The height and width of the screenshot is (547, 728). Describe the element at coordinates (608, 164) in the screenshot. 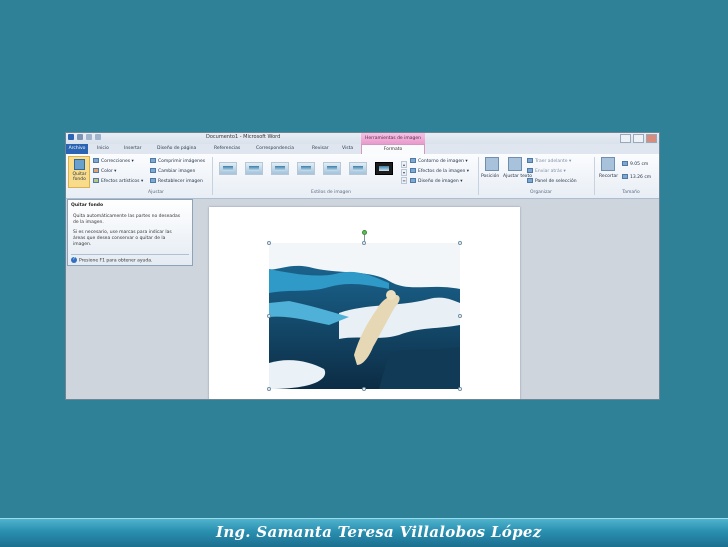

I see `crop-icon` at that location.